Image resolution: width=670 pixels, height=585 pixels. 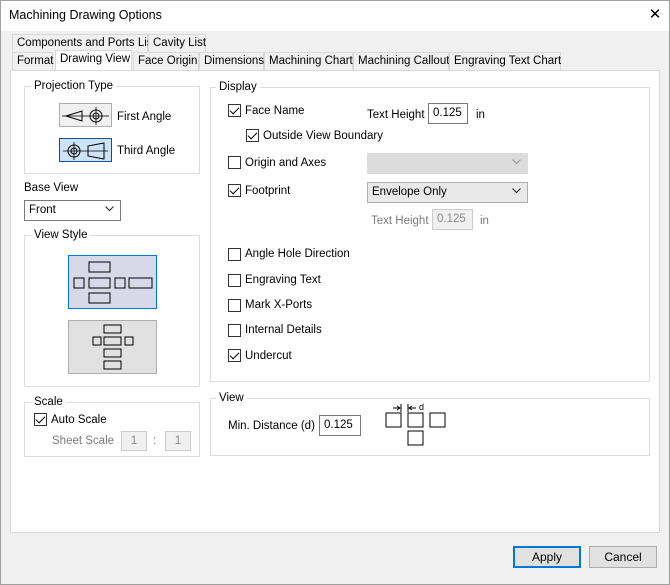 I want to click on spacing-d-label: d, so click(x=422, y=407).